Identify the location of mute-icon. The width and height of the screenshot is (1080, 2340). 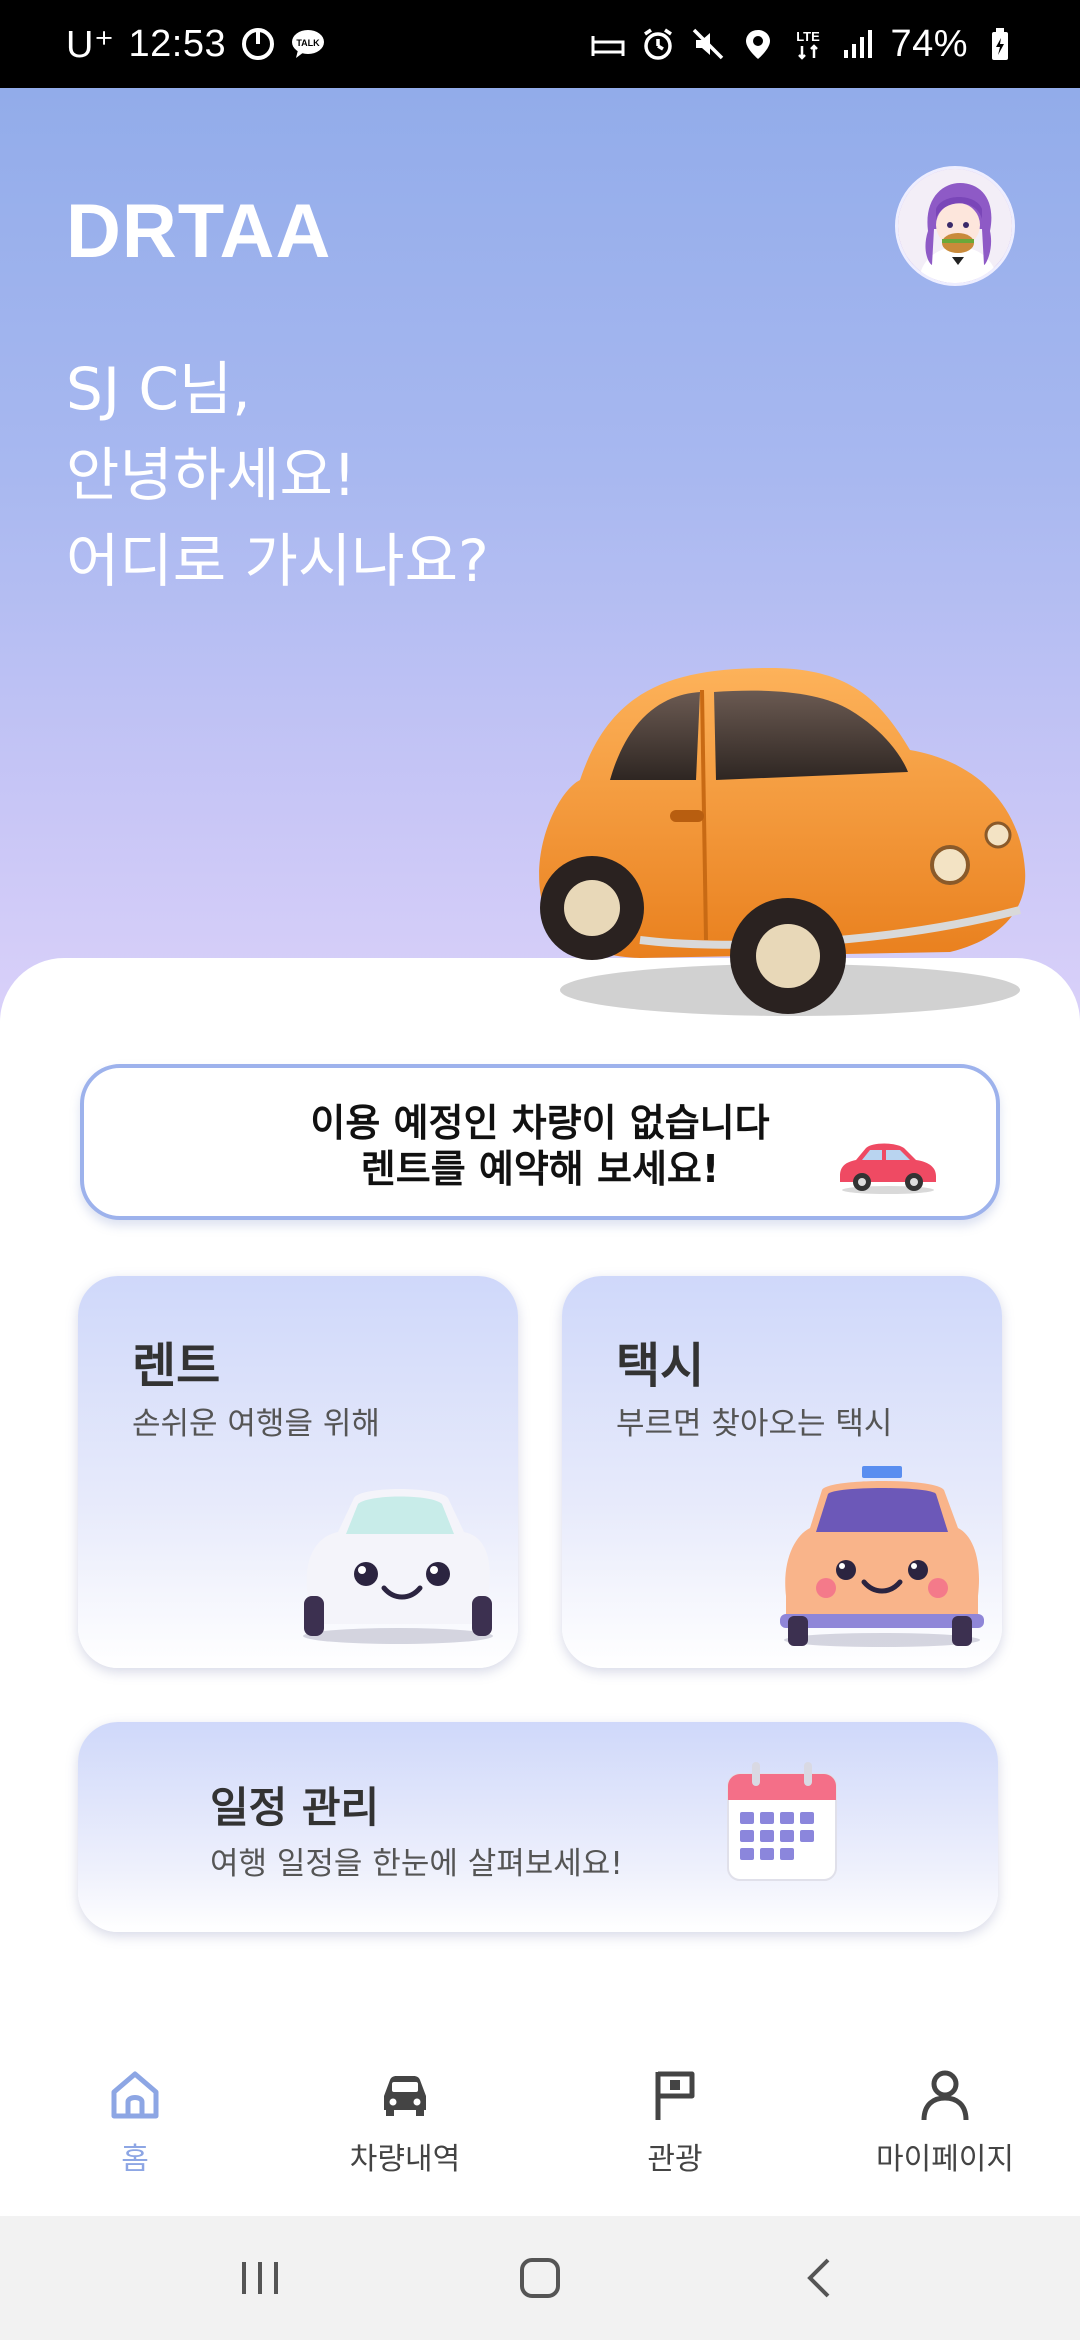
(708, 44).